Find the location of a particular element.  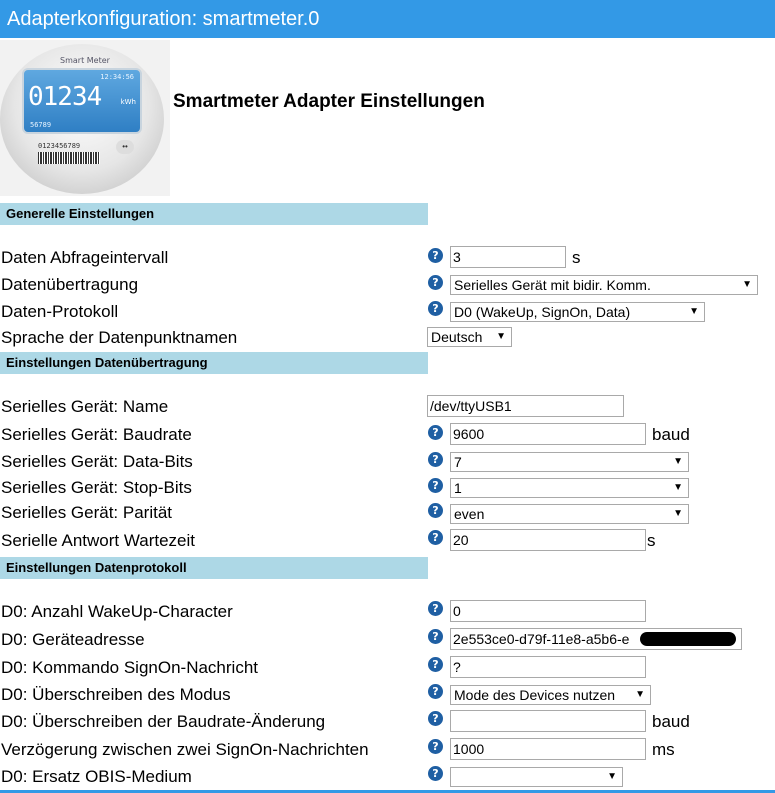

unit-baudchange: baud is located at coordinates (671, 721).